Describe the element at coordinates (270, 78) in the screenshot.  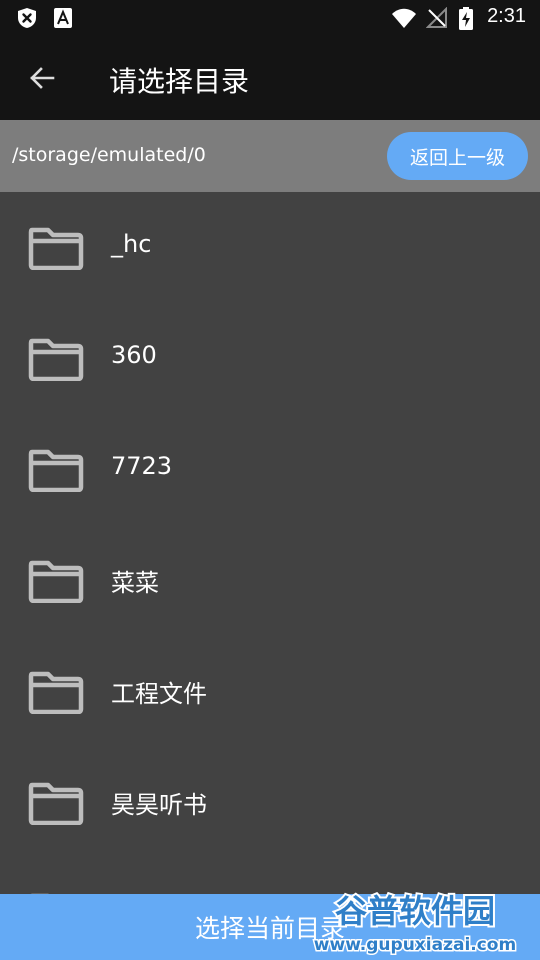
I see `app-bar: 请选择目录` at that location.